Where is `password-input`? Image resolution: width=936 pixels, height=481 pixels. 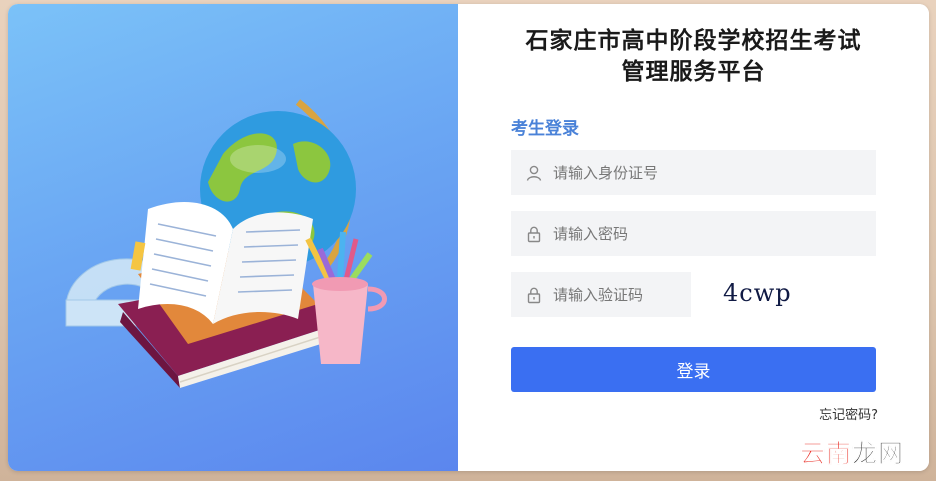
password-input is located at coordinates (703, 233).